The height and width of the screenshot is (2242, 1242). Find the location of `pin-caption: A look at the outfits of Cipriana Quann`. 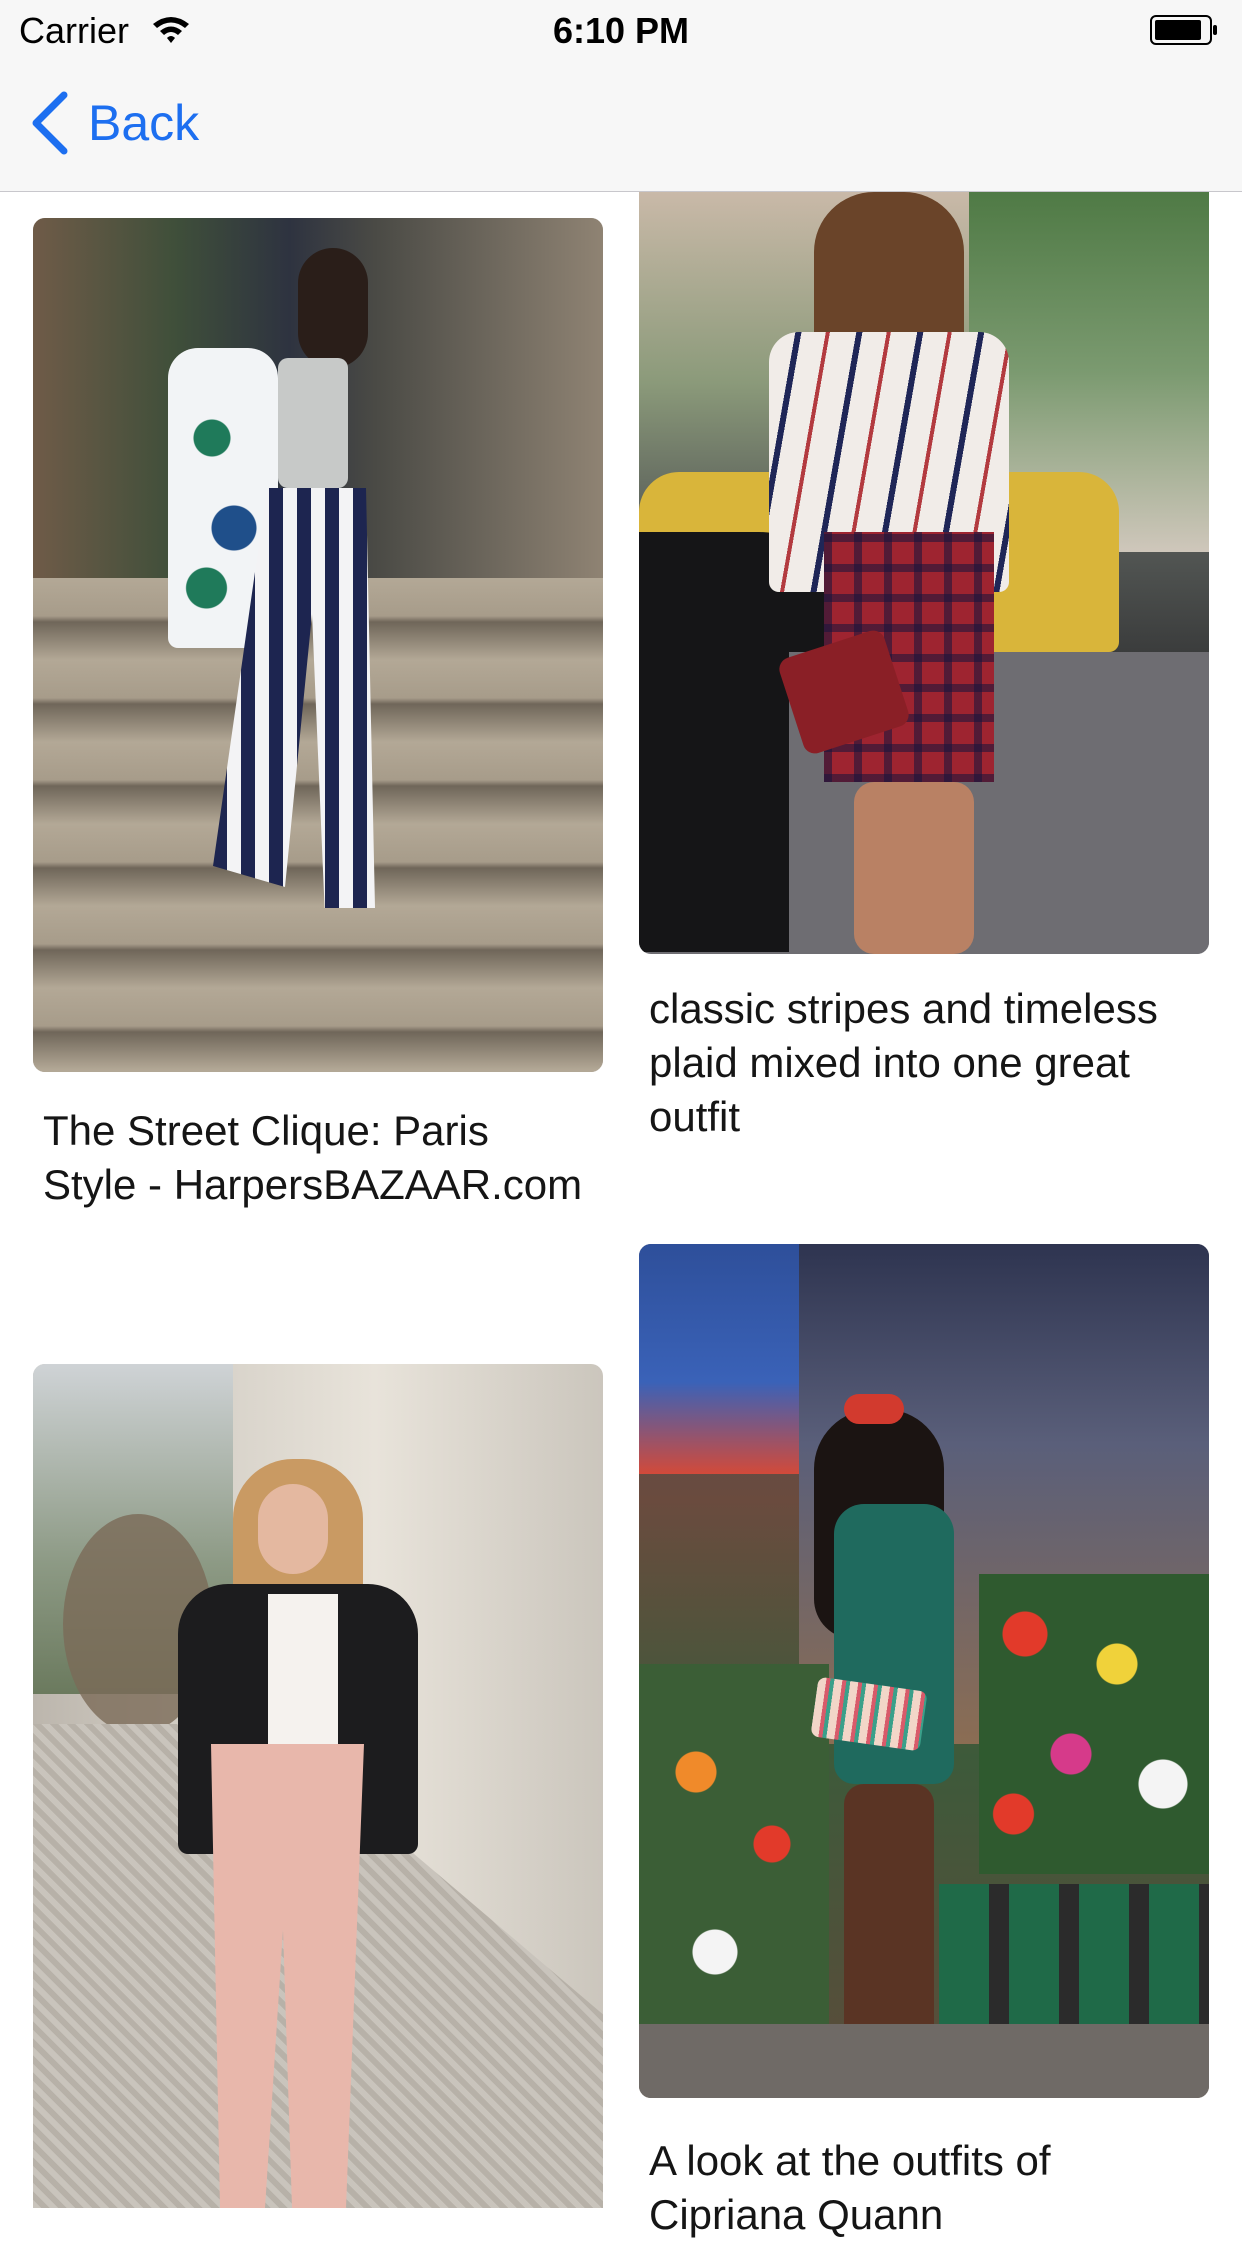

pin-caption: A look at the outfits of Cipriana Quann is located at coordinates (850, 2187).